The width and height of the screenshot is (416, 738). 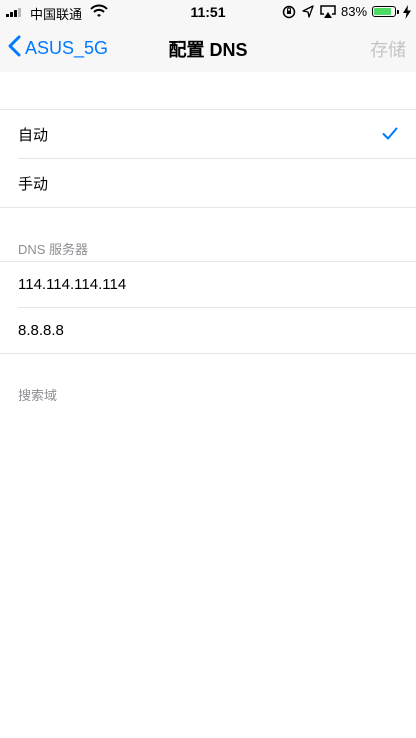 What do you see at coordinates (53, 249) in the screenshot?
I see `dns-servers-section-header: DNS 服务器` at bounding box center [53, 249].